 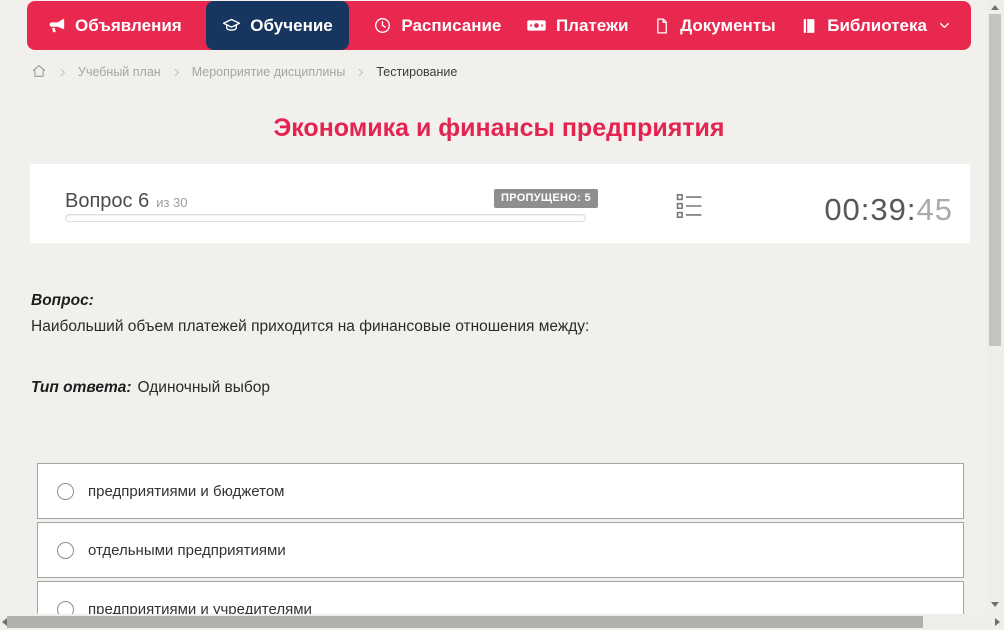 I want to click on answer-type-value: Одиночный выбор, so click(x=204, y=387).